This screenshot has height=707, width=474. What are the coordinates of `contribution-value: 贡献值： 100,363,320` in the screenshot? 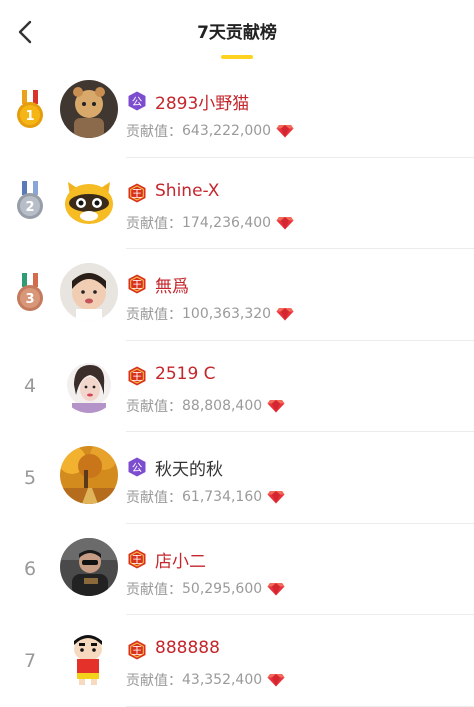 It's located at (210, 314).